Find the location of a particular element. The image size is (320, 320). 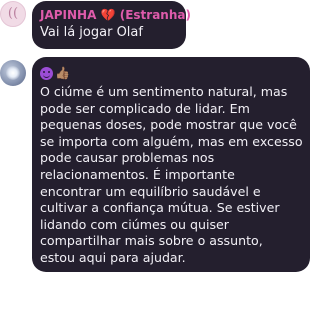

avatar-glyph-icon: (( is located at coordinates (13, 13).